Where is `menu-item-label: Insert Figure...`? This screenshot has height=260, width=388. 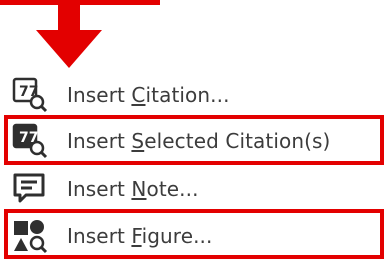 menu-item-label: Insert Figure... is located at coordinates (140, 236).